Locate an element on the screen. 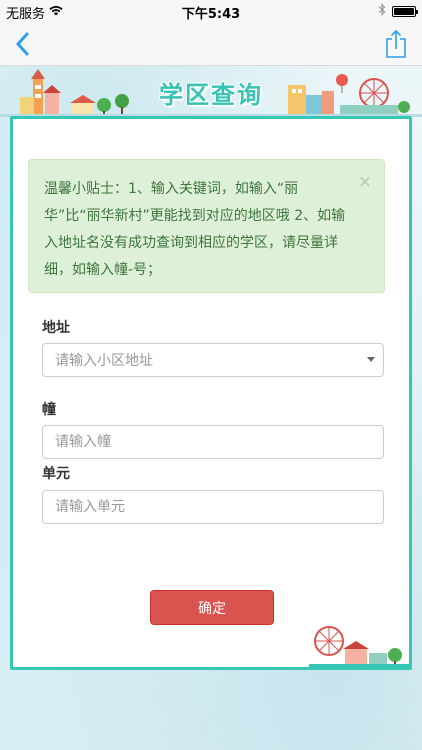  share-button is located at coordinates (396, 44).